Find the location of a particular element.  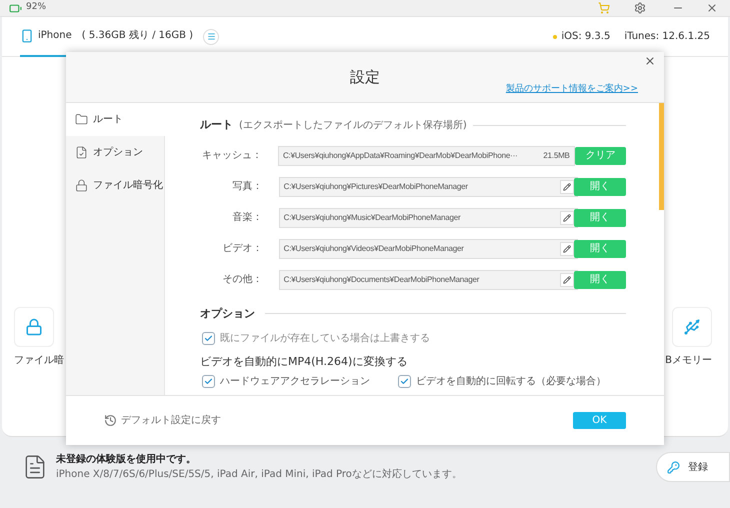

phone-icon is located at coordinates (27, 35).